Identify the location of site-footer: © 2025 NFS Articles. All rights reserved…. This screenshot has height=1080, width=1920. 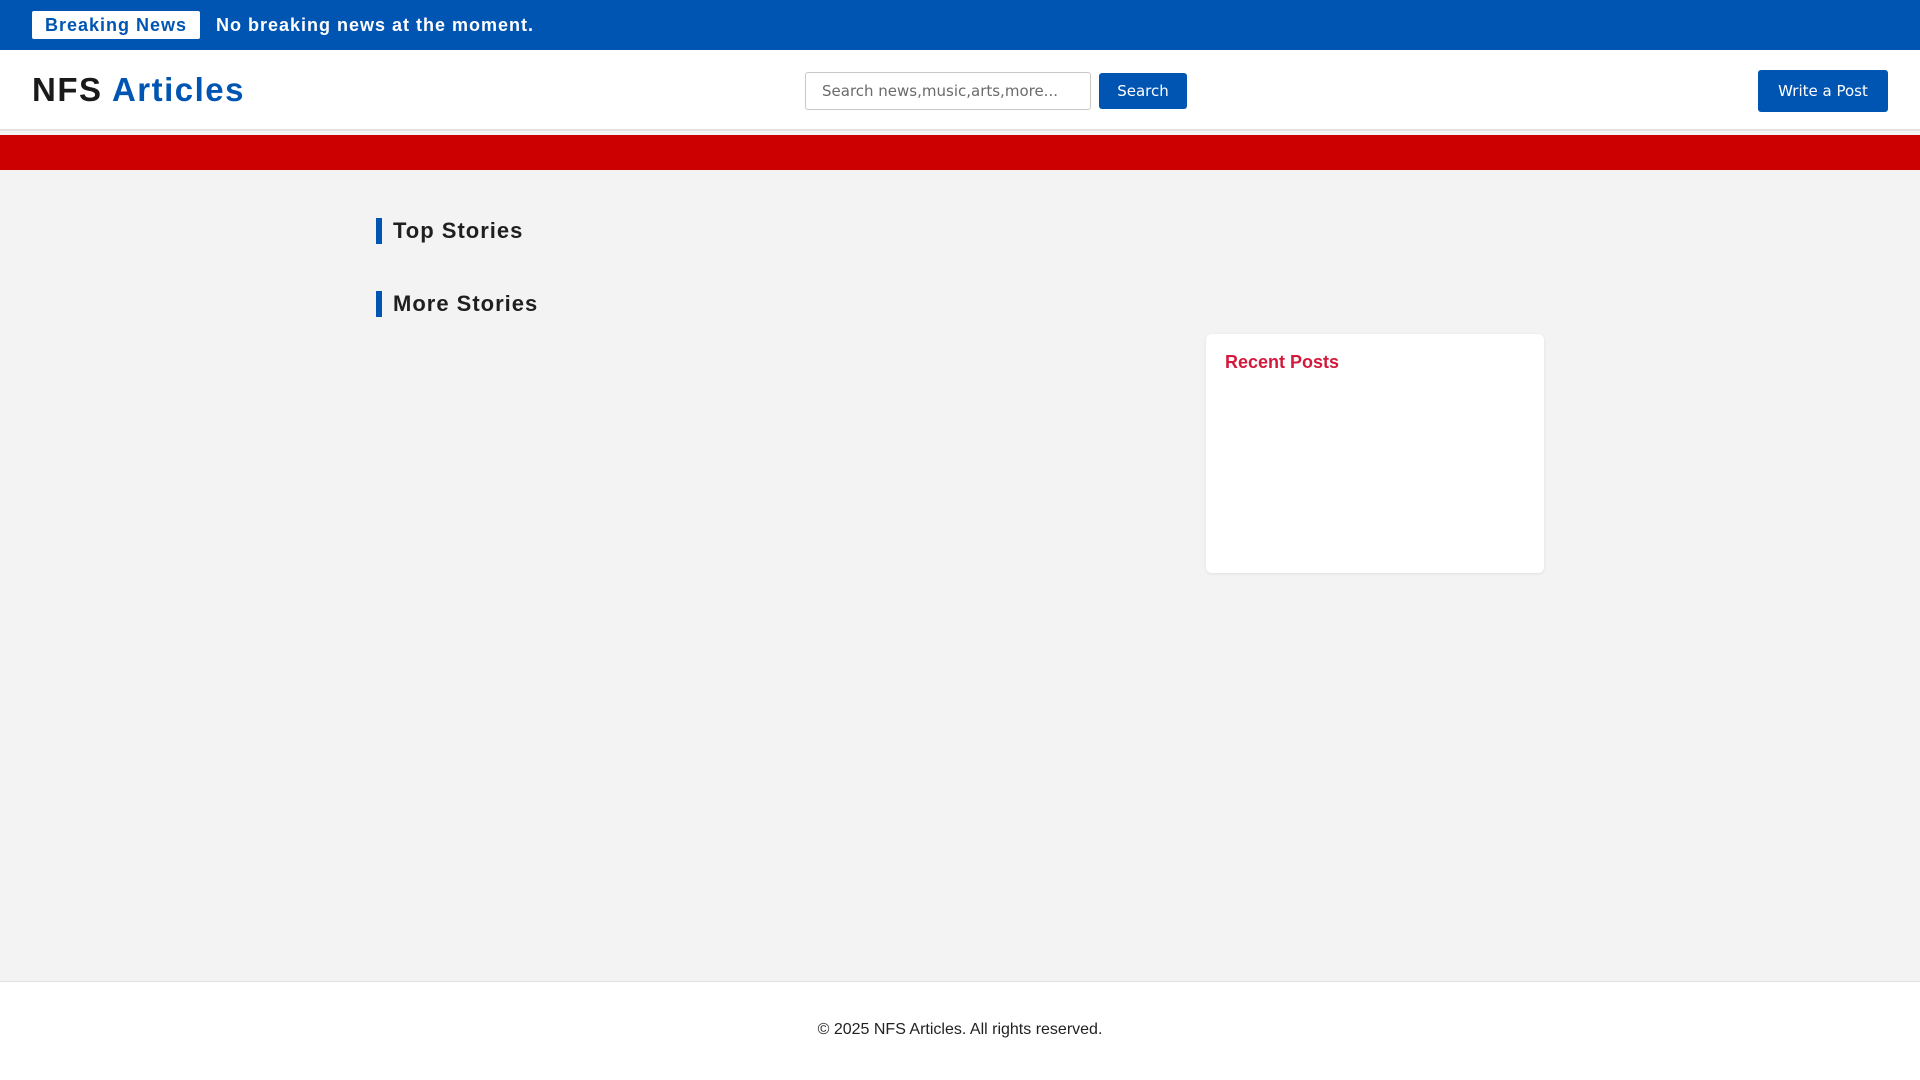
(960, 1030).